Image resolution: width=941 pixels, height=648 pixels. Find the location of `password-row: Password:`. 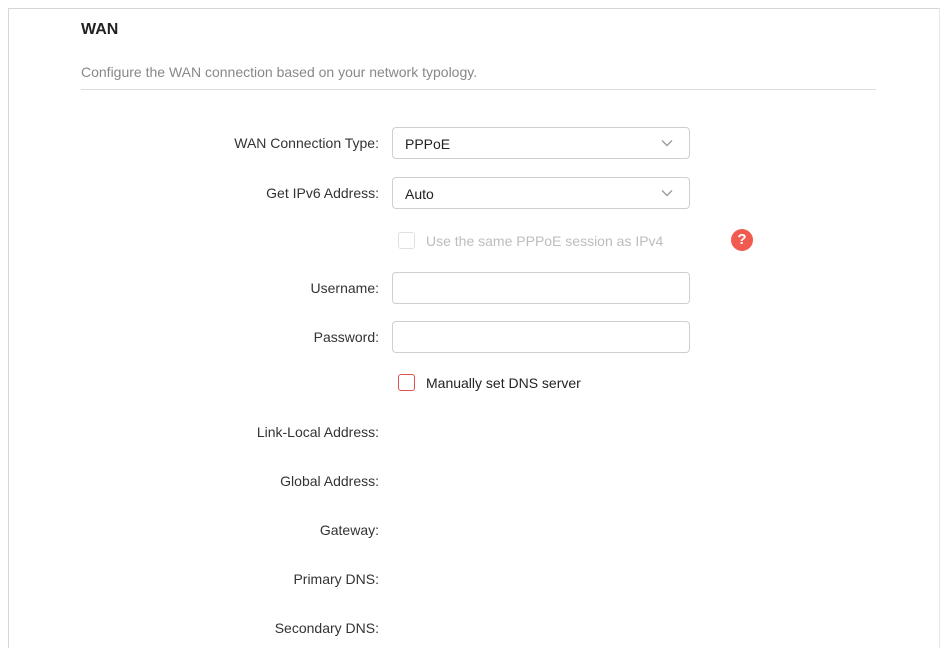

password-row: Password: is located at coordinates (470, 337).